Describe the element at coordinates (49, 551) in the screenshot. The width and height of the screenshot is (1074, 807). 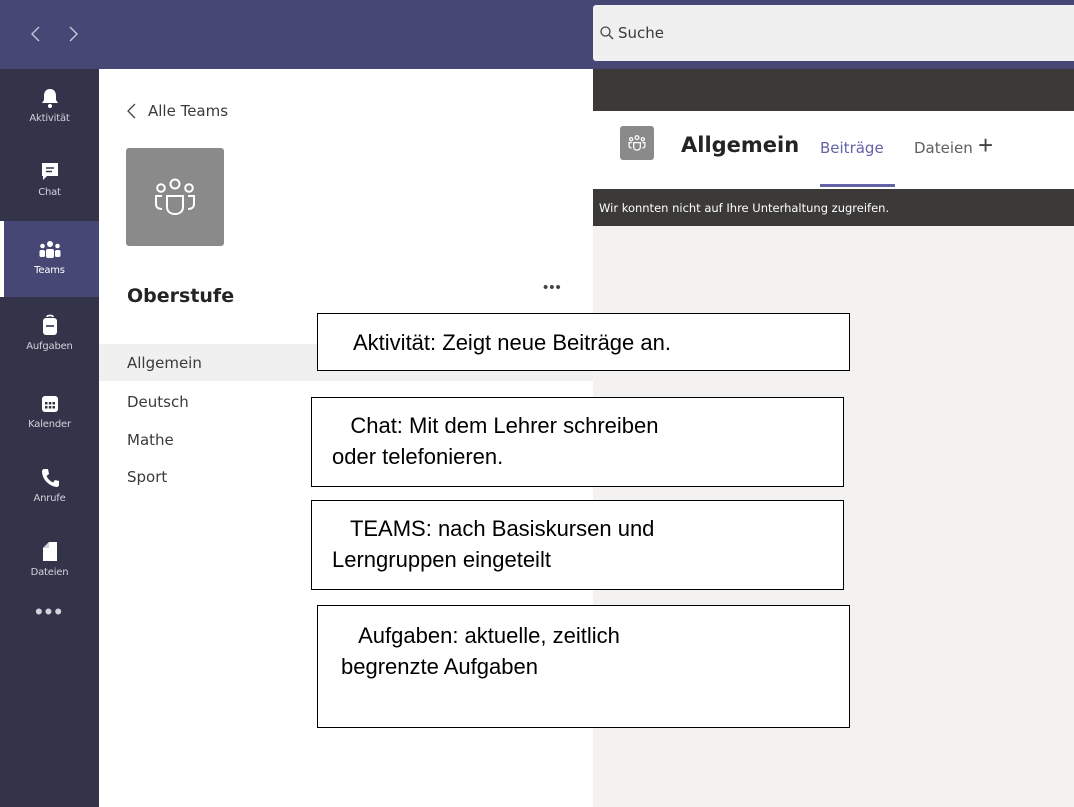
I see `file-icon` at that location.